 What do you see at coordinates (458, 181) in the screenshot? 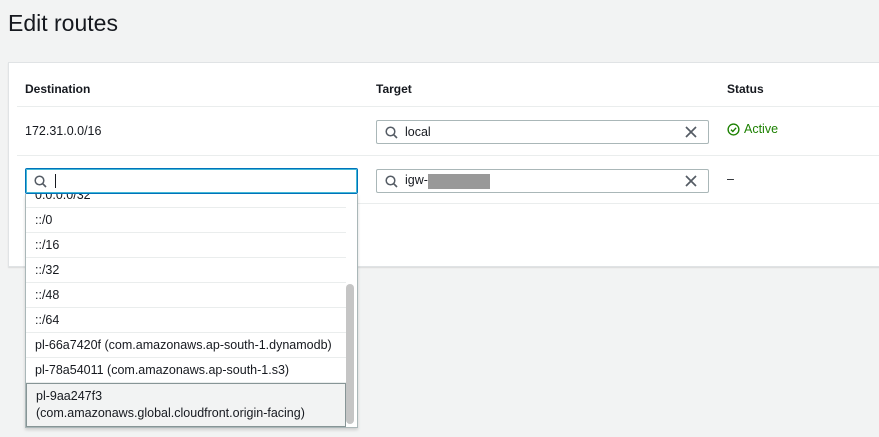
I see `redacted-id` at bounding box center [458, 181].